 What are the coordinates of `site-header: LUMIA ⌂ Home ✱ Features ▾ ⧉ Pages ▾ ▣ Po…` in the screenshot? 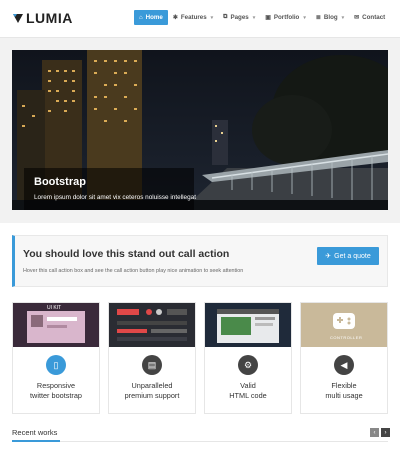 It's located at (200, 19).